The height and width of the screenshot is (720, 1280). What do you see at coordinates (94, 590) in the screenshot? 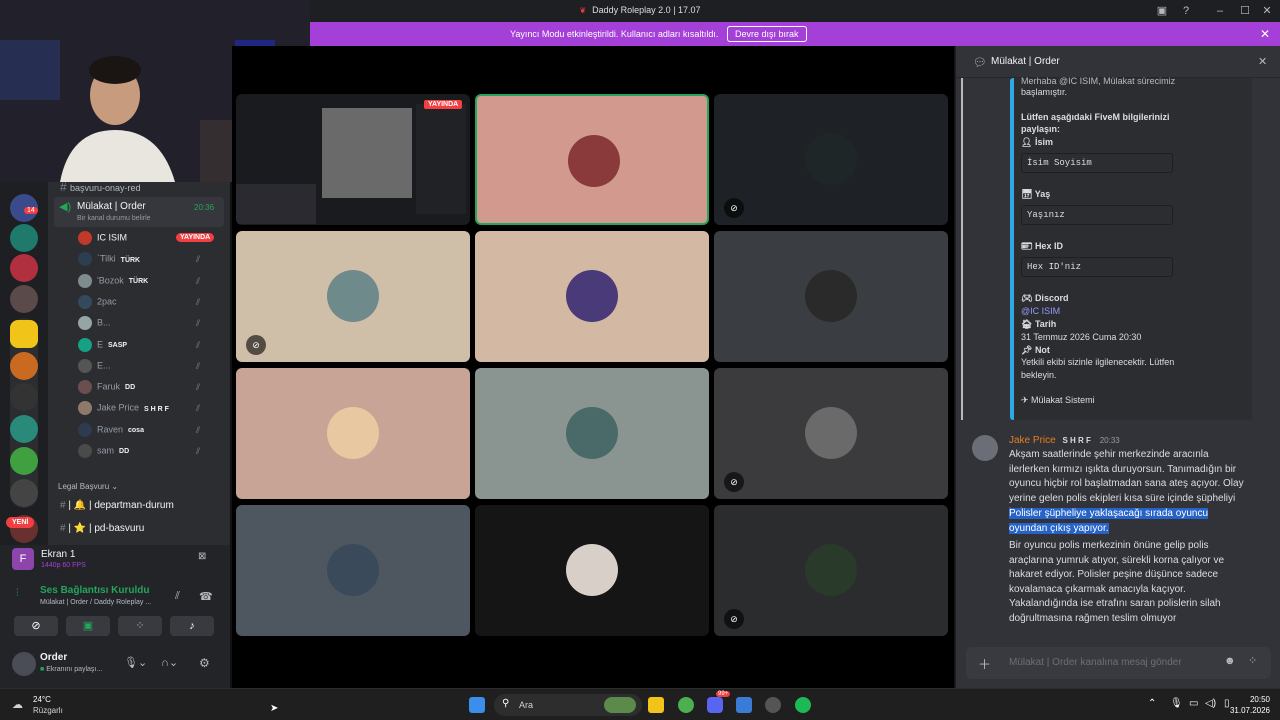
I see `connection-status: Ses Bağlantısı Kuruldu` at bounding box center [94, 590].